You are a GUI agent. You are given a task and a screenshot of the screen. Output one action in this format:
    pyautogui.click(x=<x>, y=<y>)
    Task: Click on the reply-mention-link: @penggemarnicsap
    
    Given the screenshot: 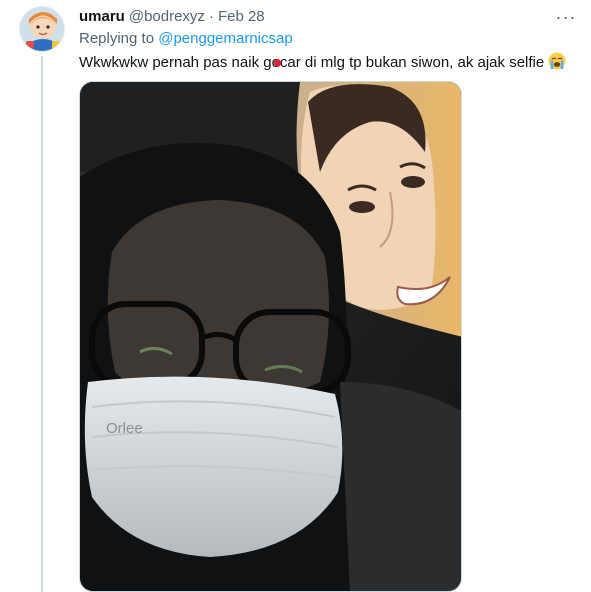 What is the action you would take?
    pyautogui.click(x=225, y=38)
    